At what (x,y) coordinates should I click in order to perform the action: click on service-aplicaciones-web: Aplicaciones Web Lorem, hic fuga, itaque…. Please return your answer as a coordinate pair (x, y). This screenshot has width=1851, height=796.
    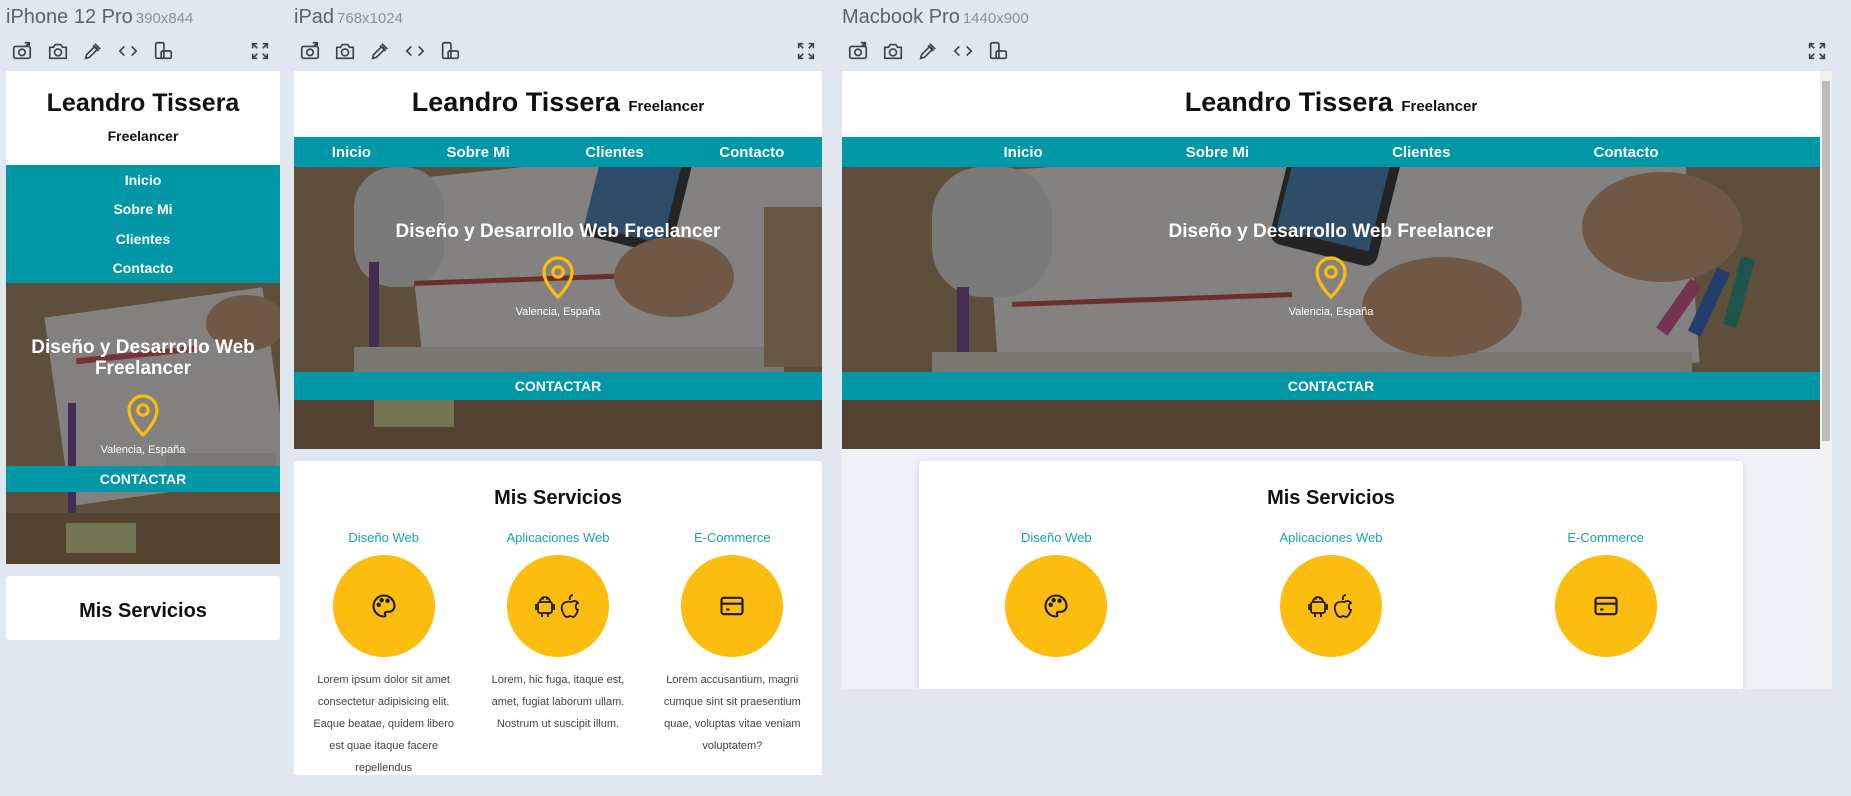
    Looking at the image, I should click on (558, 652).